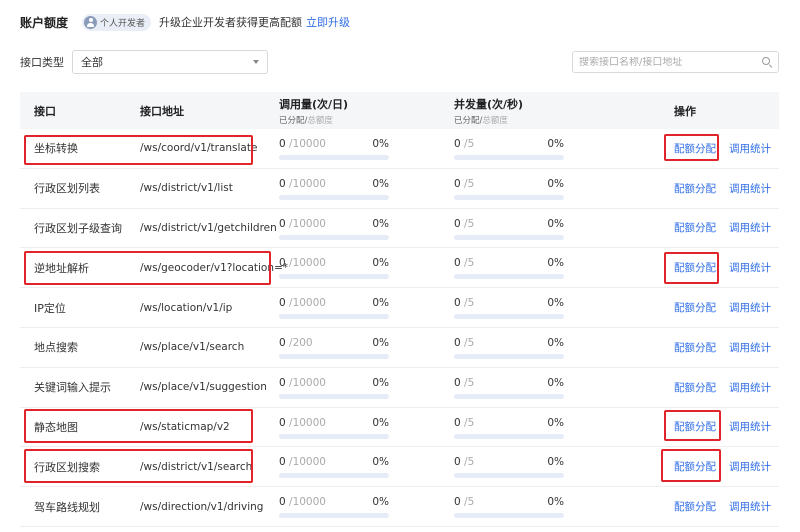  What do you see at coordinates (481, 120) in the screenshot?
I see `col-subheader-concurrency: 已分配/总额度` at bounding box center [481, 120].